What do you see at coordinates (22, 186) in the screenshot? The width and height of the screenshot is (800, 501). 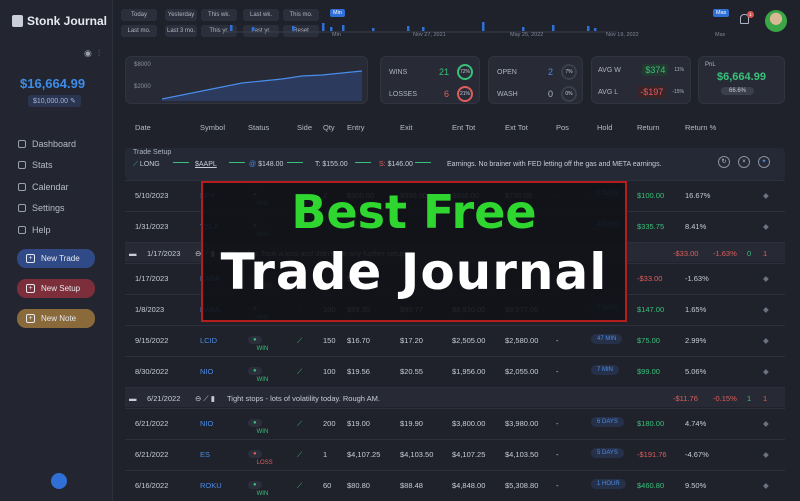 I see `calendar-icon` at bounding box center [22, 186].